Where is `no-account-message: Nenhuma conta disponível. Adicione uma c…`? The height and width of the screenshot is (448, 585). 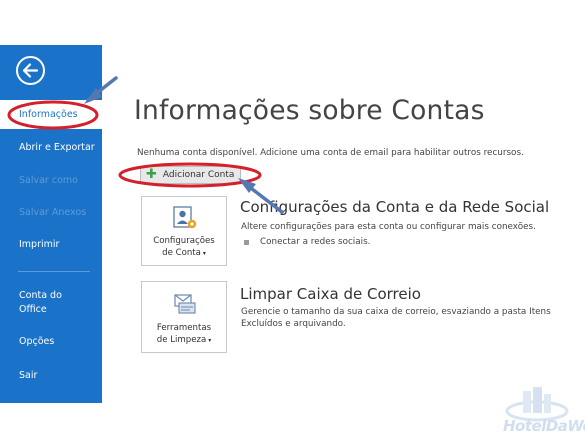 no-account-message: Nenhuma conta disponível. Adicione uma c… is located at coordinates (330, 153).